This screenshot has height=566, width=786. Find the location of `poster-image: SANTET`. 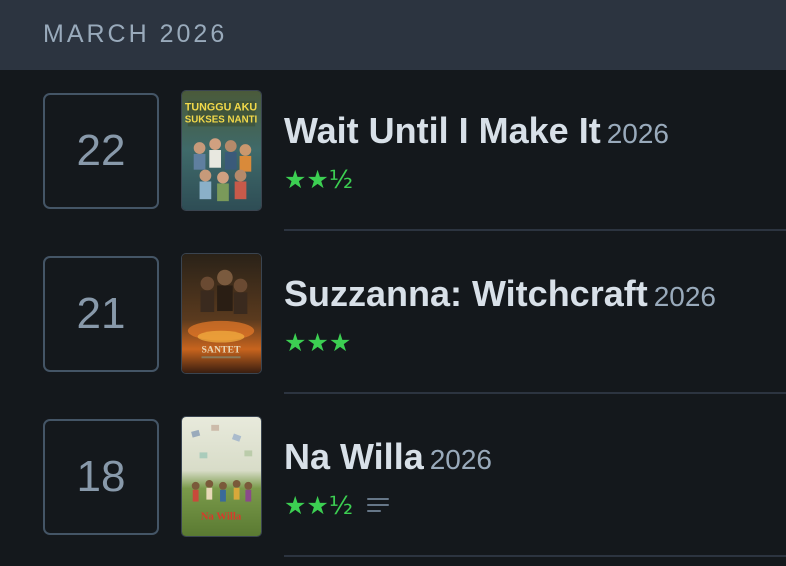

poster-image: SANTET is located at coordinates (221, 313).